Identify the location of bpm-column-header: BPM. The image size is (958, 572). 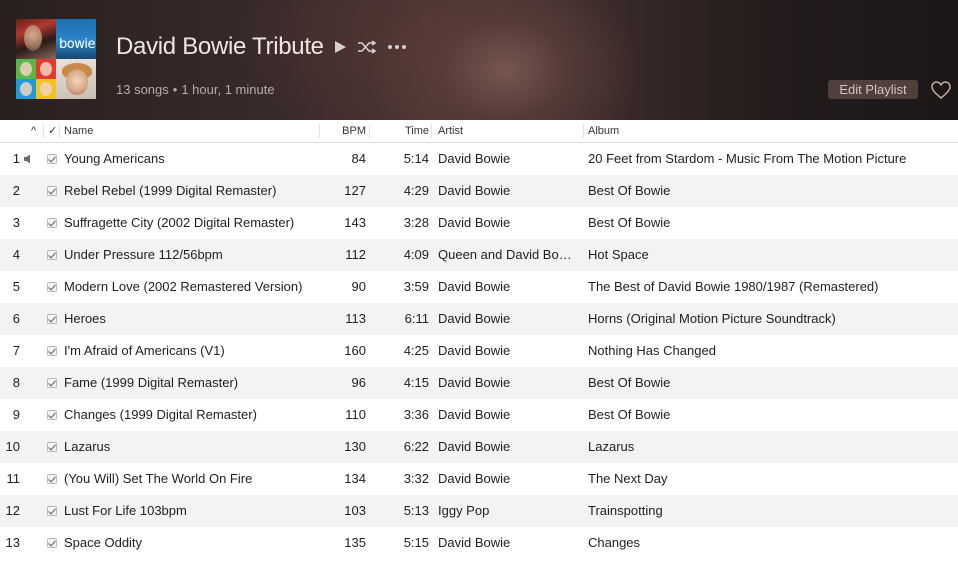
(345, 131).